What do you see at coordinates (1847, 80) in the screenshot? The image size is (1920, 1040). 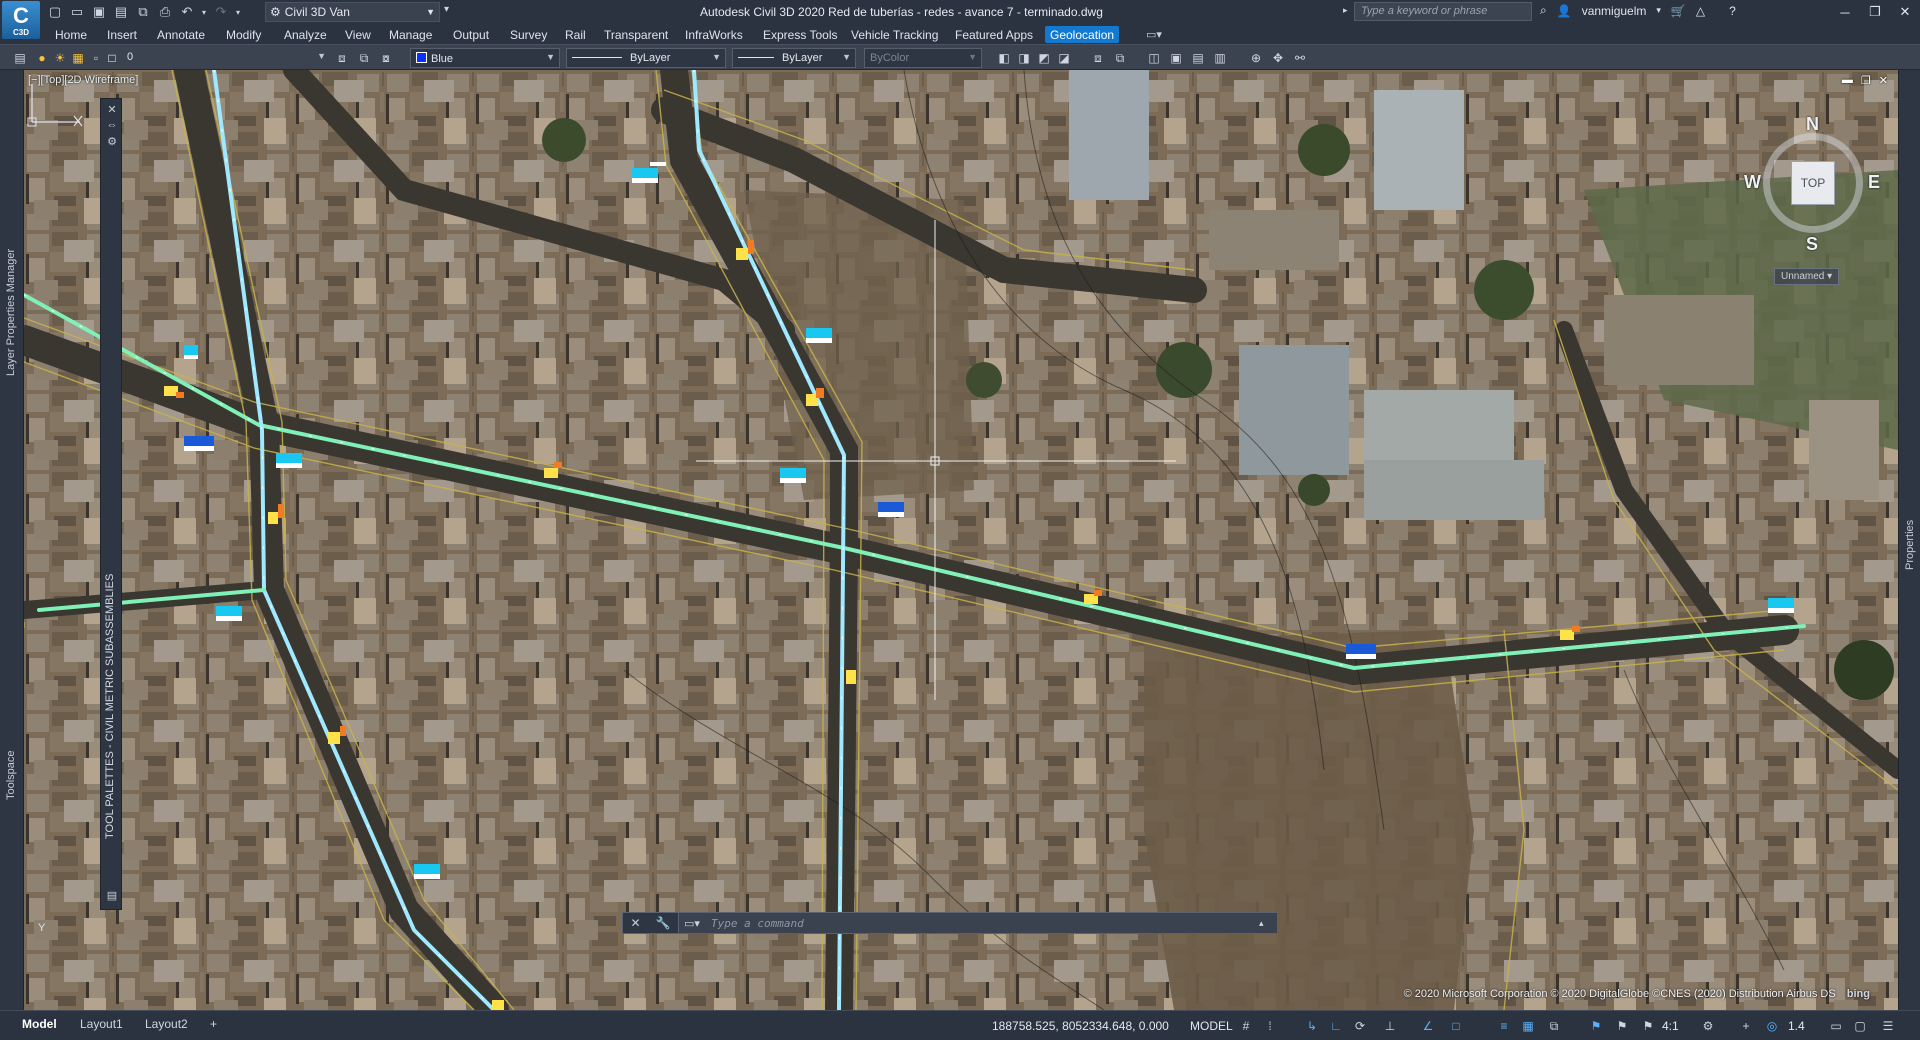 I see `minimize-icon: ▬` at bounding box center [1847, 80].